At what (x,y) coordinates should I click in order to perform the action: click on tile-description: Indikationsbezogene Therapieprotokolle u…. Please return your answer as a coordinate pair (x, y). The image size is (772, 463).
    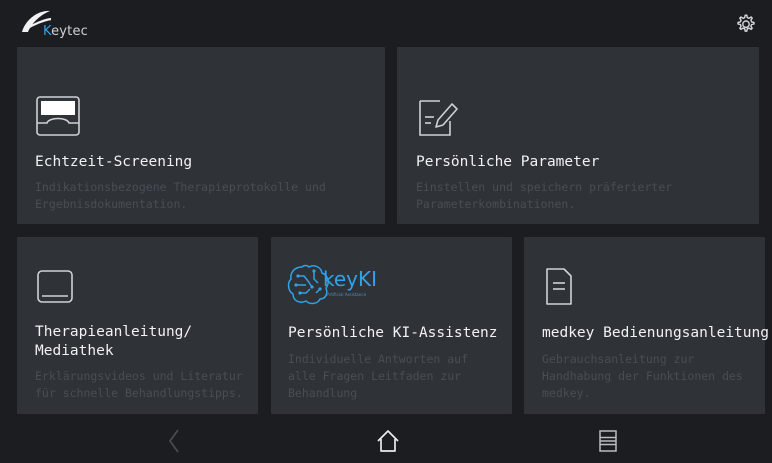
    Looking at the image, I should click on (180, 195).